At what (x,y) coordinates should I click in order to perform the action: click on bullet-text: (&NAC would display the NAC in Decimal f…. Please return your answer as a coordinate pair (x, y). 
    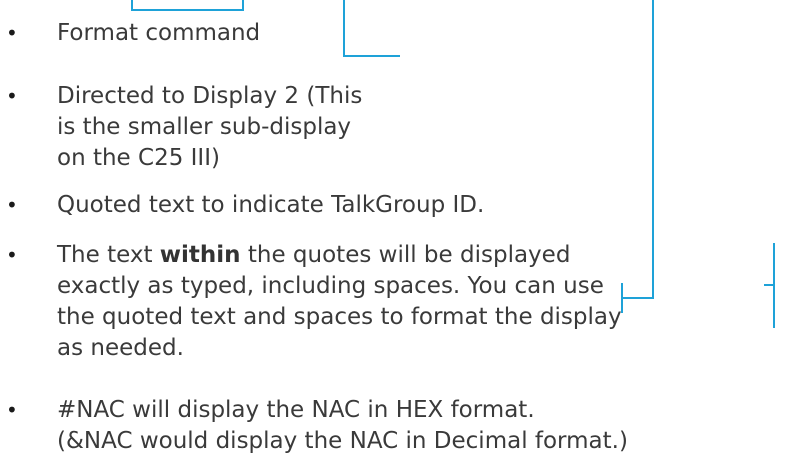
    Looking at the image, I should click on (342, 441).